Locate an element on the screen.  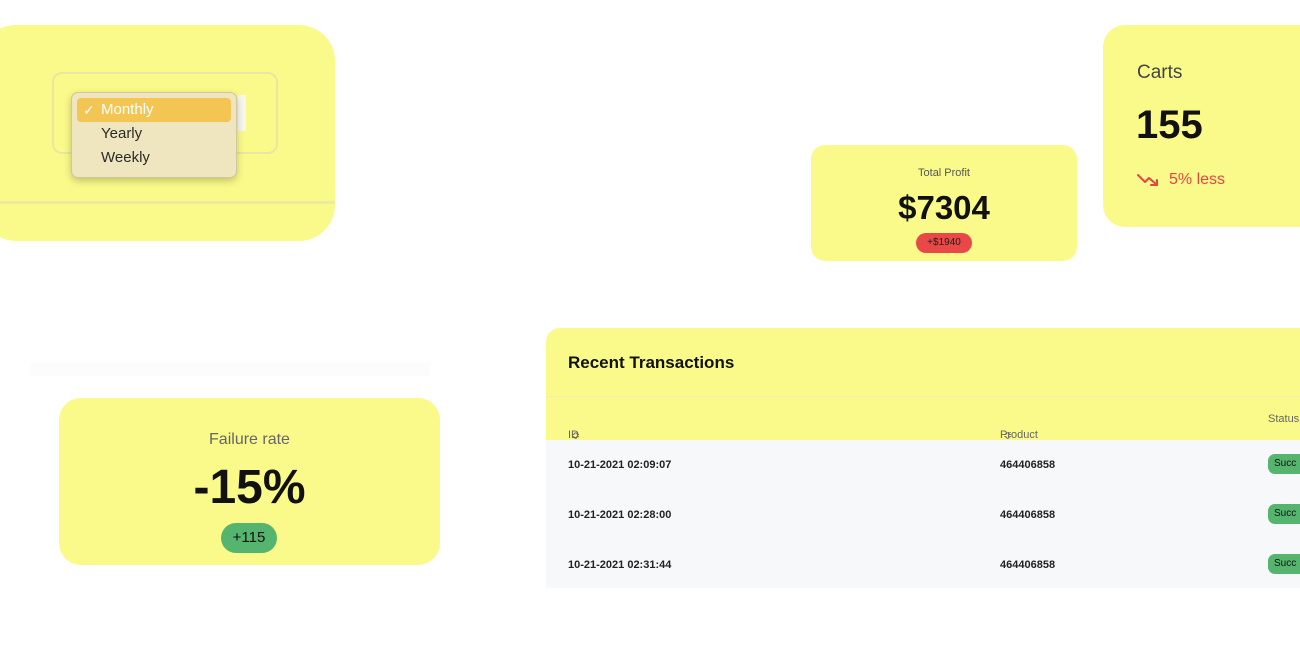
failure-rate-card: Failure rate -15% +115 is located at coordinates (249, 481).